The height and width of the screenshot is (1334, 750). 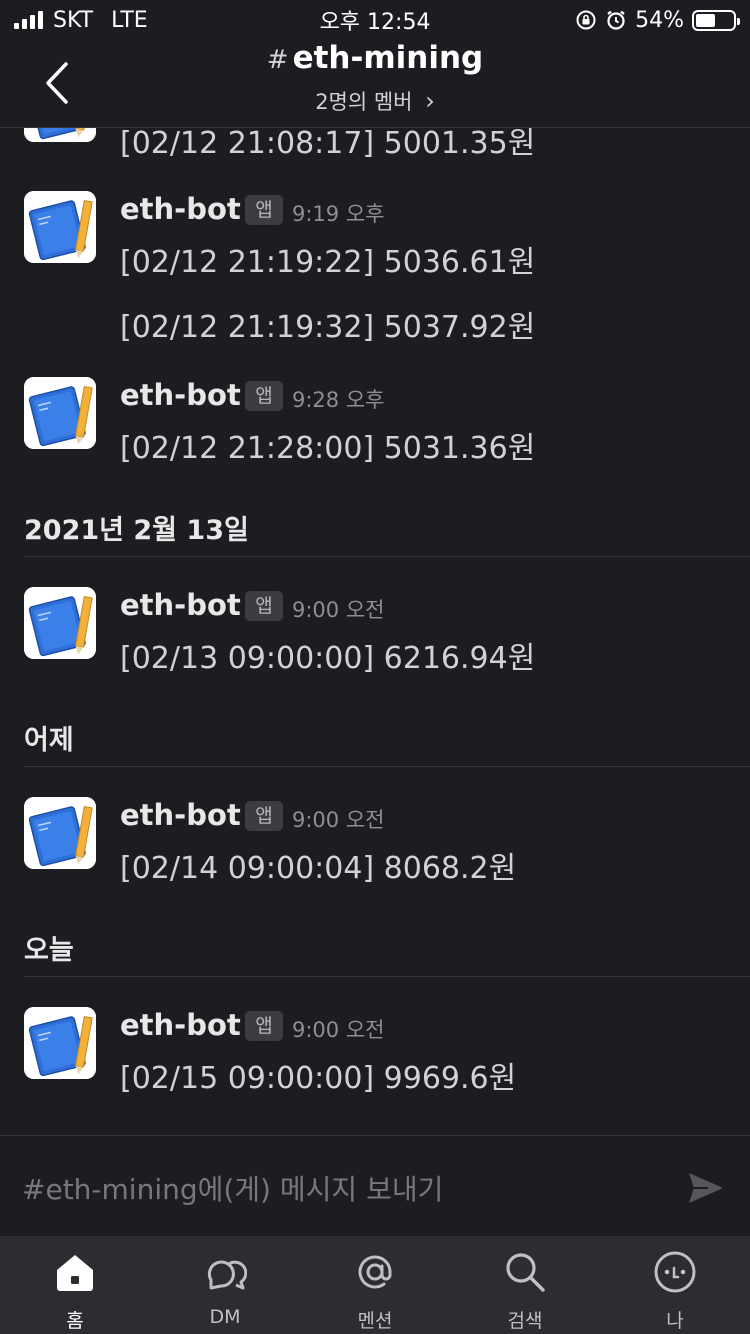 I want to click on date-divider: 2021년 2월 13일, so click(x=136, y=530).